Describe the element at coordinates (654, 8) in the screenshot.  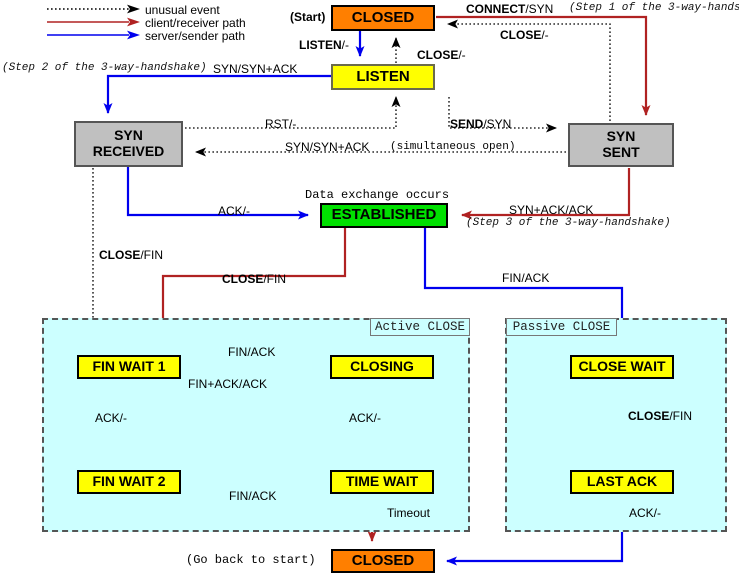
I see `annotation-step1: (Step 1 of the 3-way-handshake)` at that location.